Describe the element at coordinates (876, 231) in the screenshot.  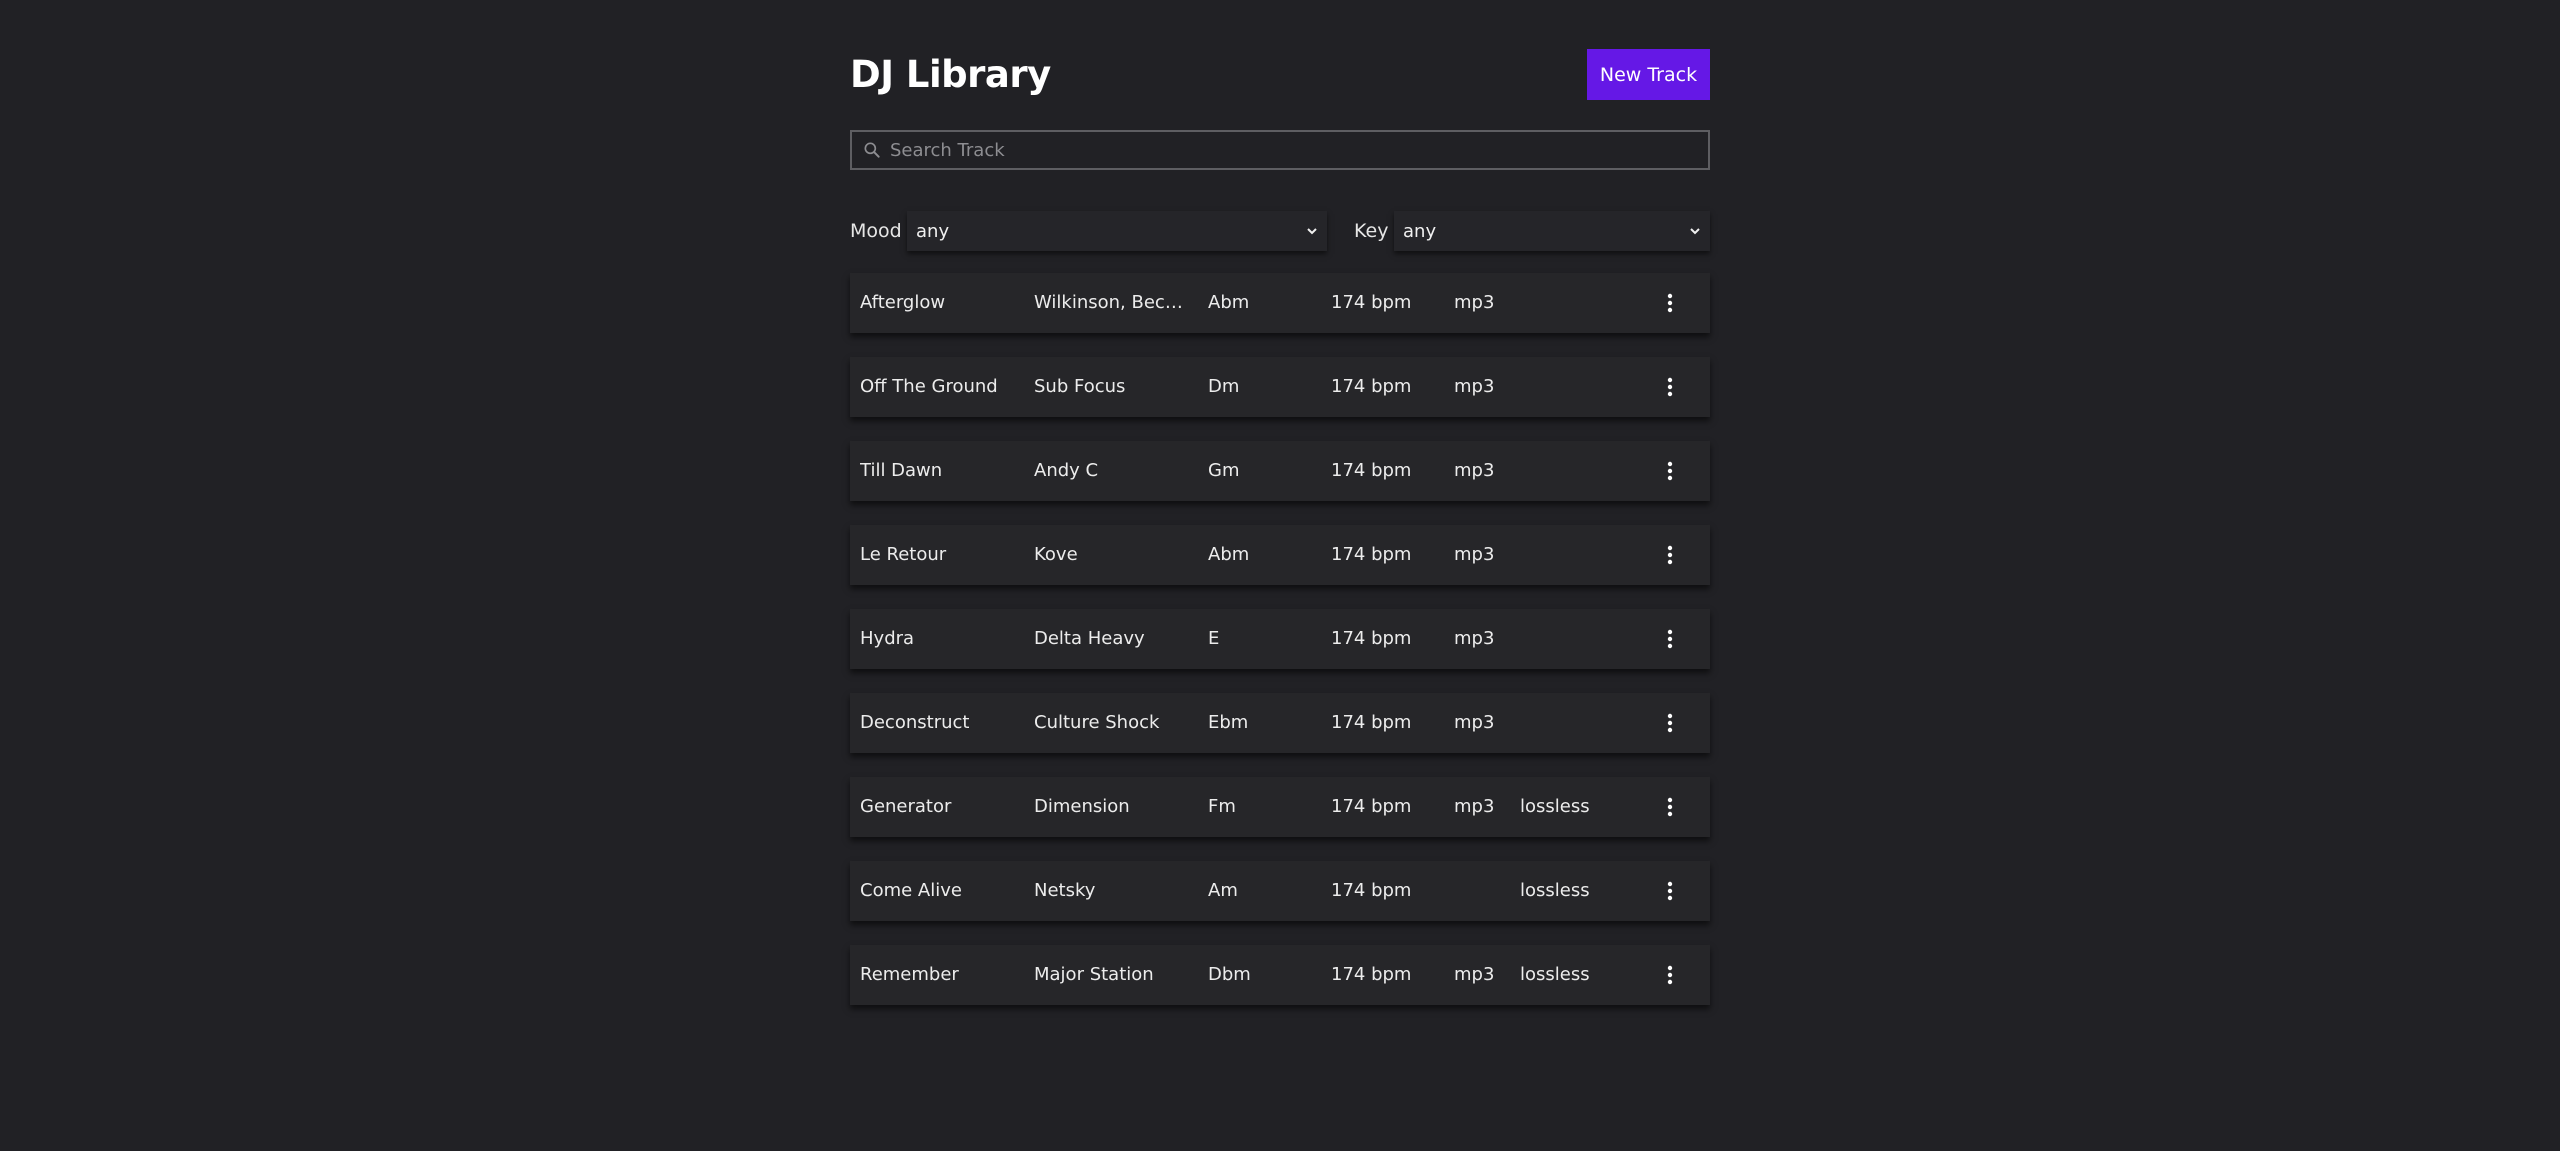
I see `mood-label: Mood` at that location.